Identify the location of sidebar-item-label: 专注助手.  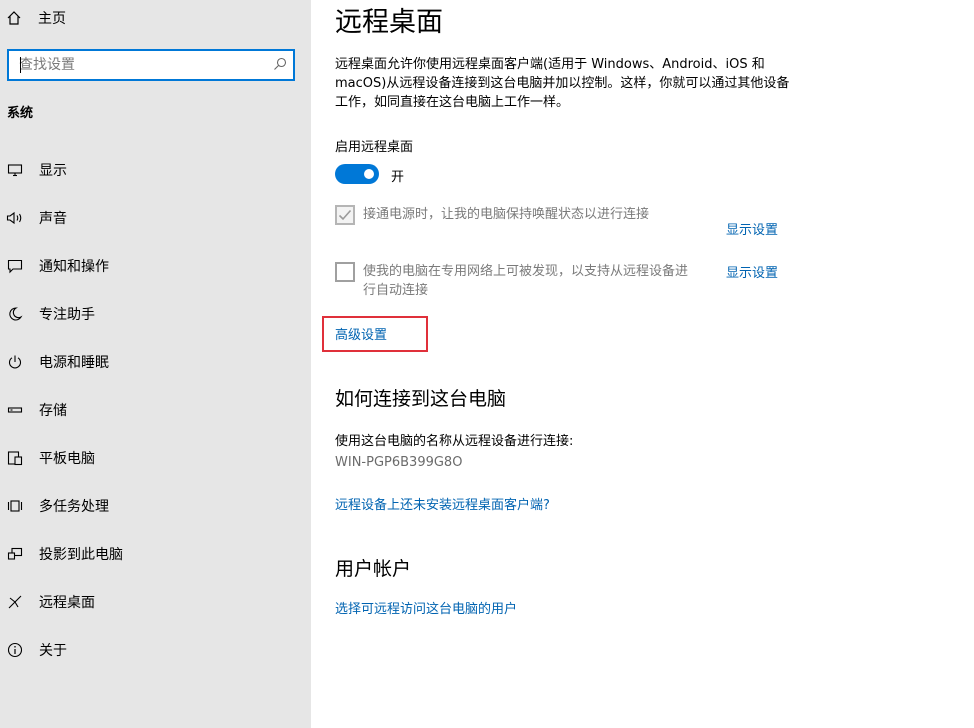
(67, 315).